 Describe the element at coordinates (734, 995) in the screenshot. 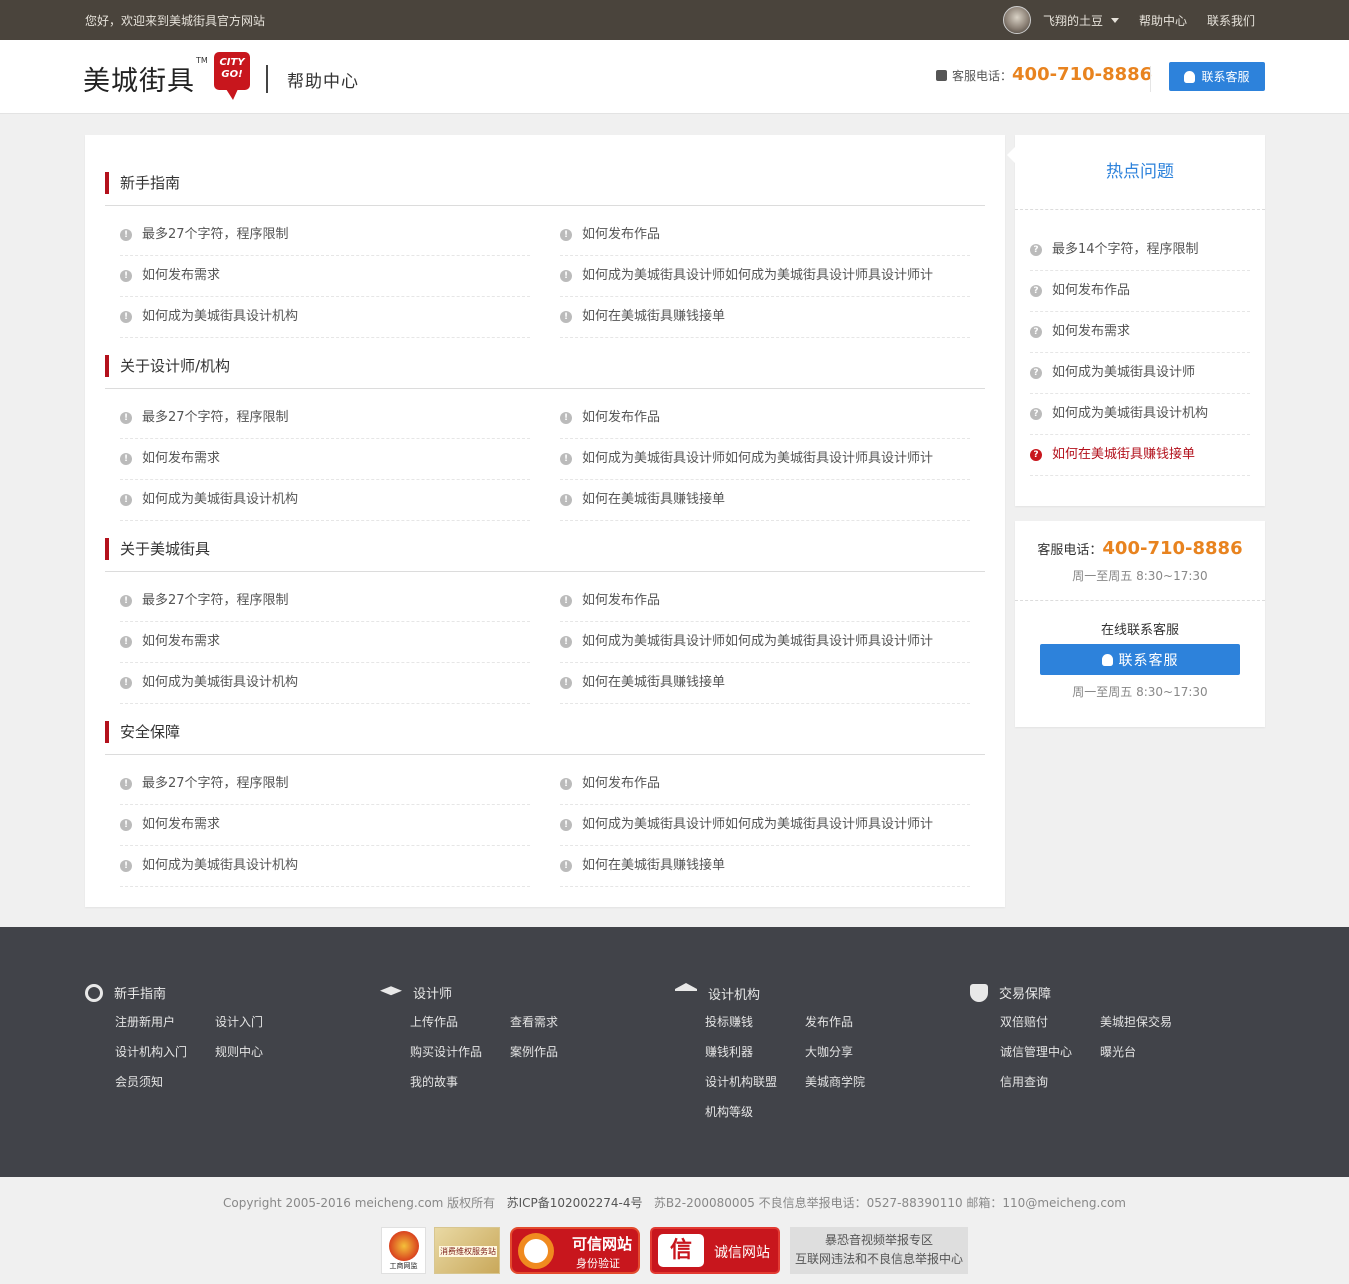

I see `footer-column-title: 设计机构` at that location.